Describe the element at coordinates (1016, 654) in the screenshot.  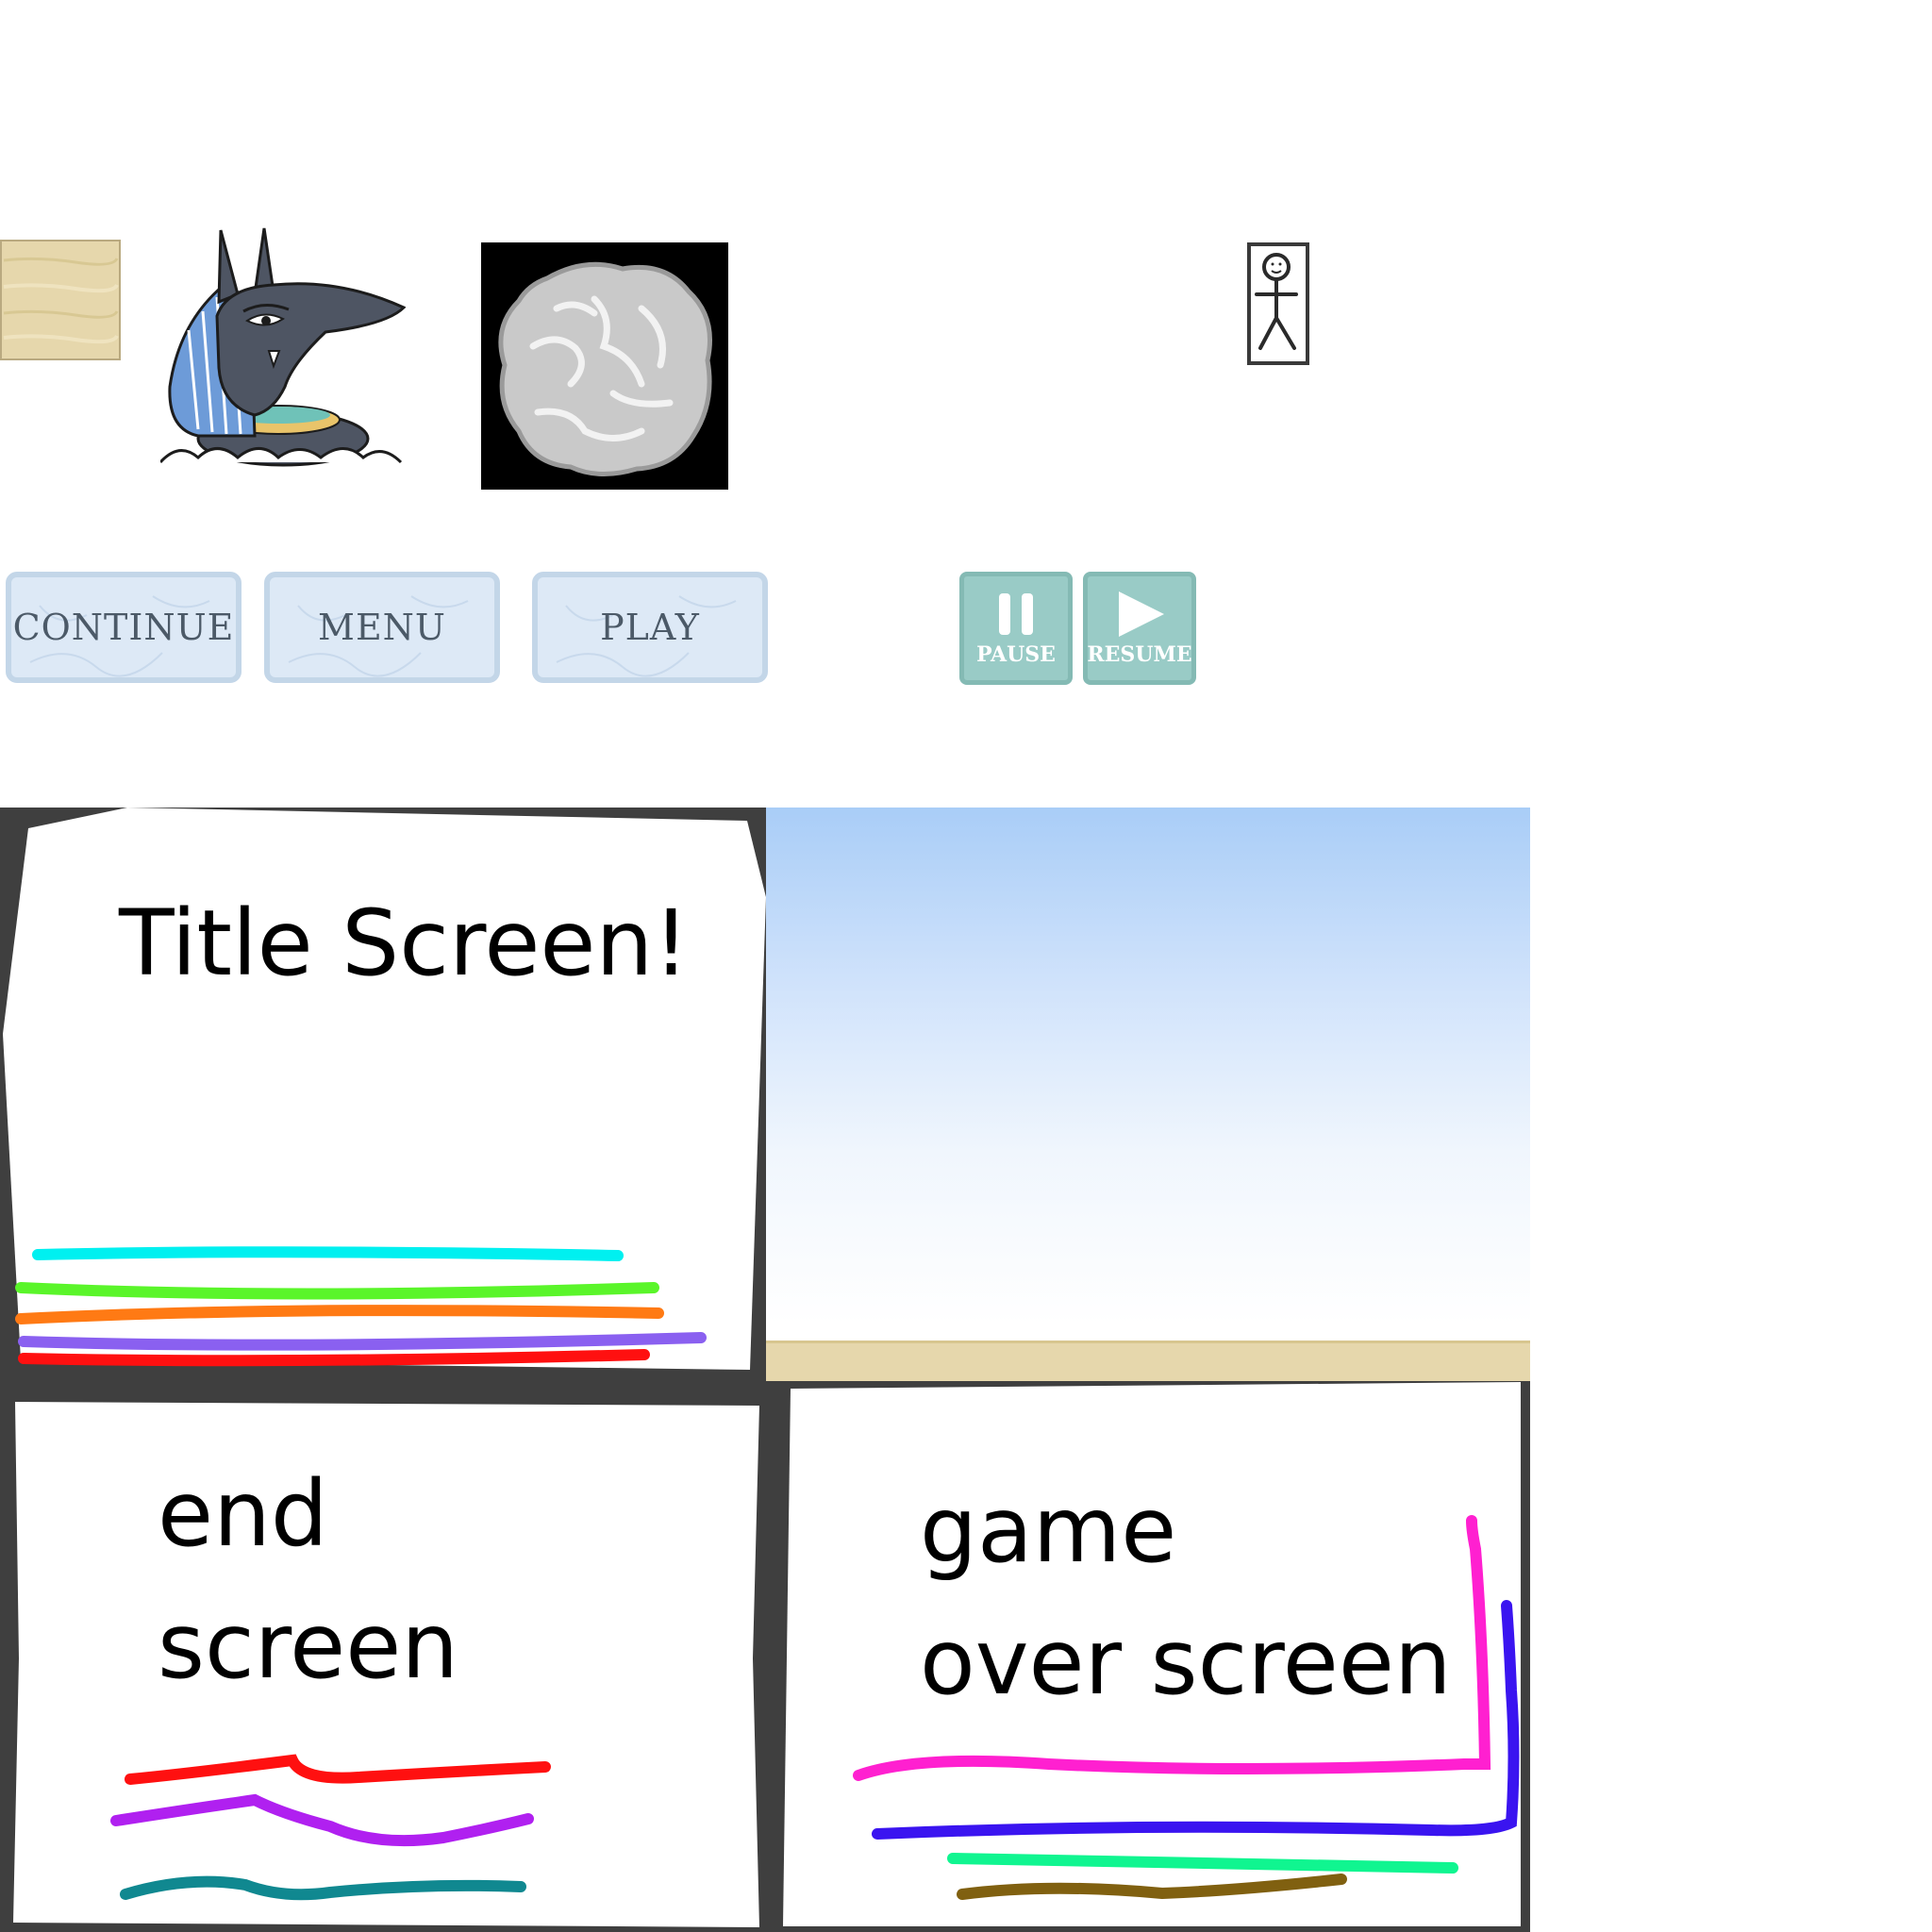
I see `pause-label: PAUSE` at that location.